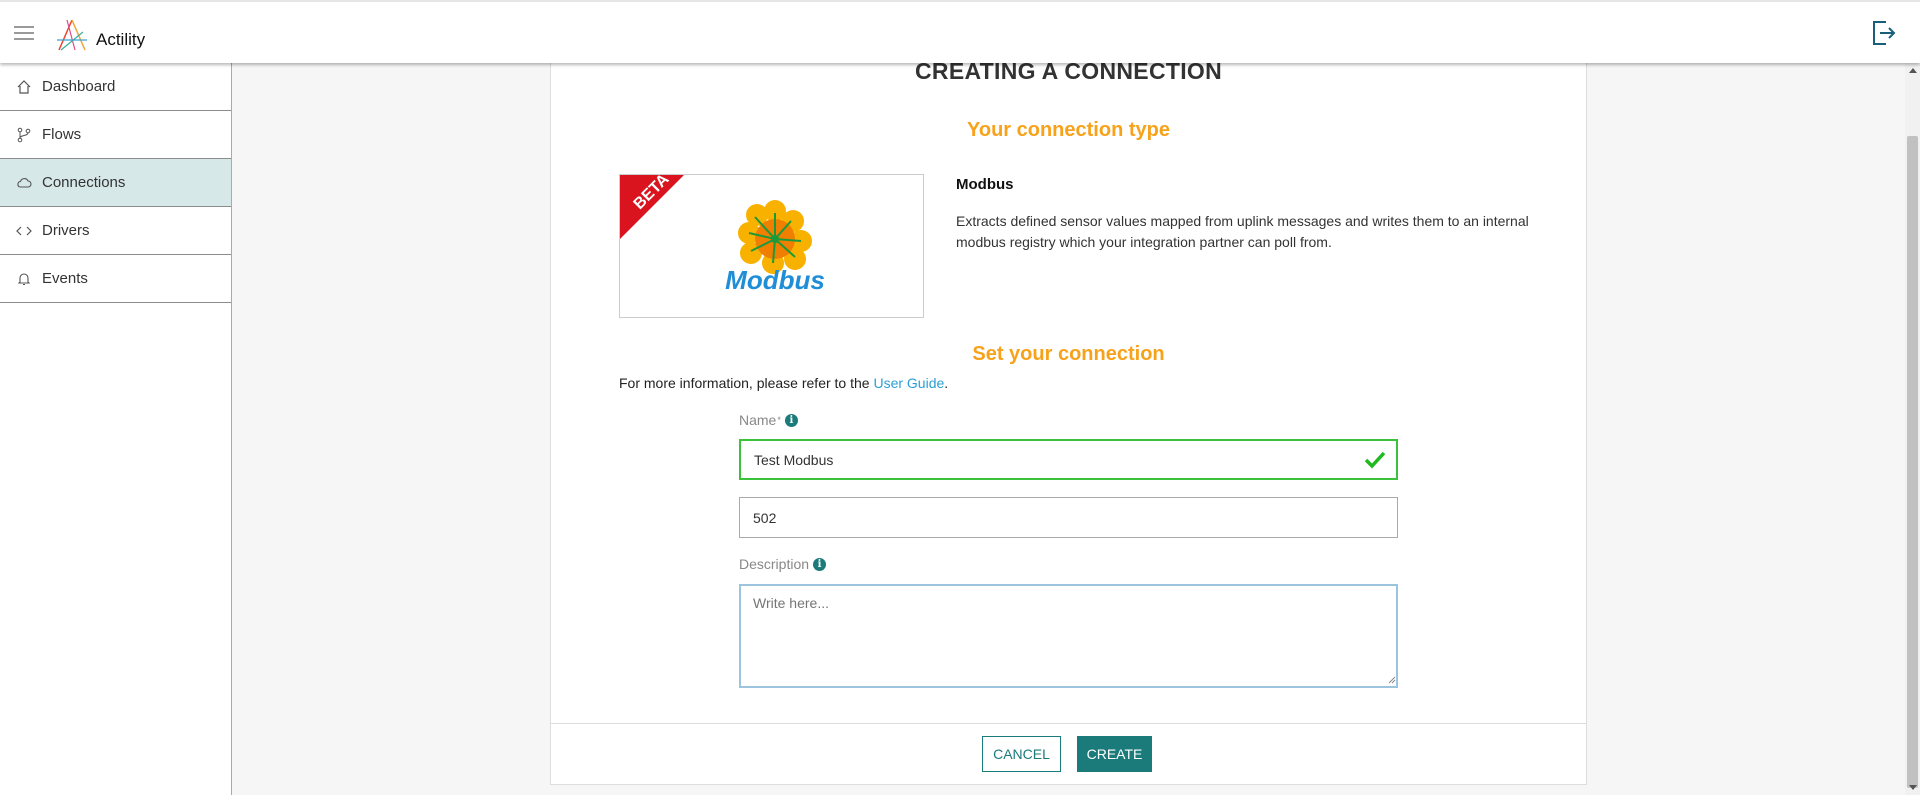 This screenshot has width=1920, height=795. What do you see at coordinates (24, 279) in the screenshot?
I see `bell-icon` at bounding box center [24, 279].